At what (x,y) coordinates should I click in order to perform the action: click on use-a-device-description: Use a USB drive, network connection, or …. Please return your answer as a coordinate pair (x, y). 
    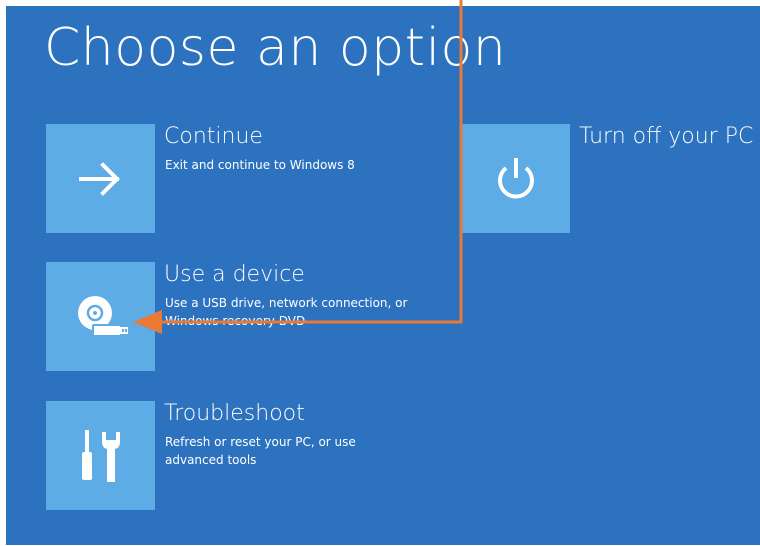
    Looking at the image, I should click on (286, 312).